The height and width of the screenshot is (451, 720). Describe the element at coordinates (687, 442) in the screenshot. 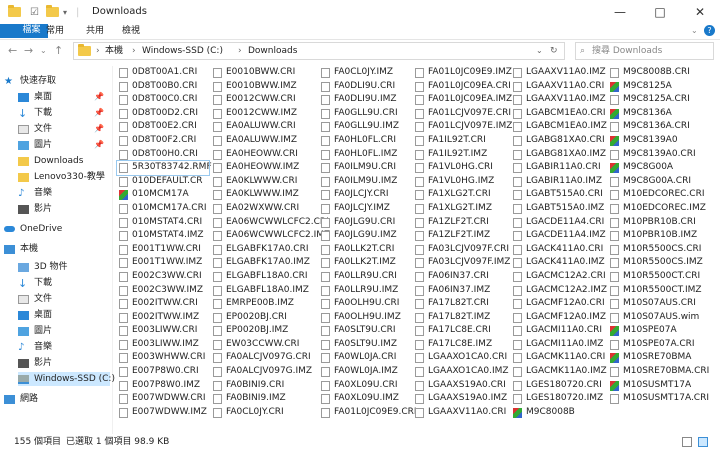

I see `details-view-icon` at that location.